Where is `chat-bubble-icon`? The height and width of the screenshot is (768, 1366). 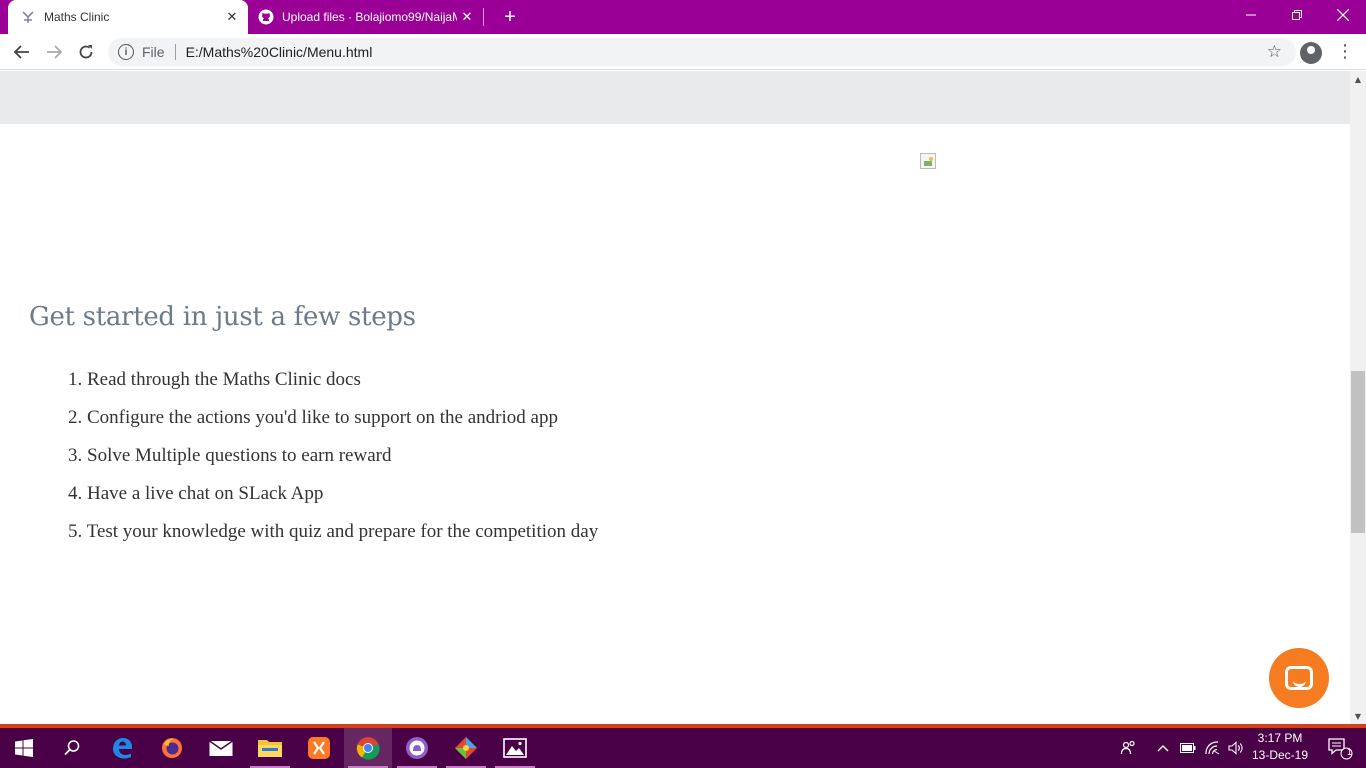 chat-bubble-icon is located at coordinates (1299, 678).